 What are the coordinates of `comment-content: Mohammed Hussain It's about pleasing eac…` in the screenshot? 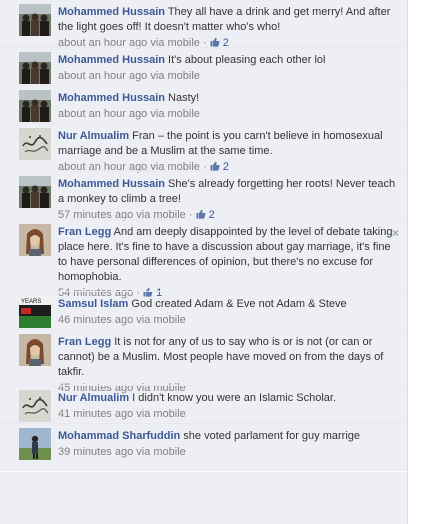 It's located at (229, 68).